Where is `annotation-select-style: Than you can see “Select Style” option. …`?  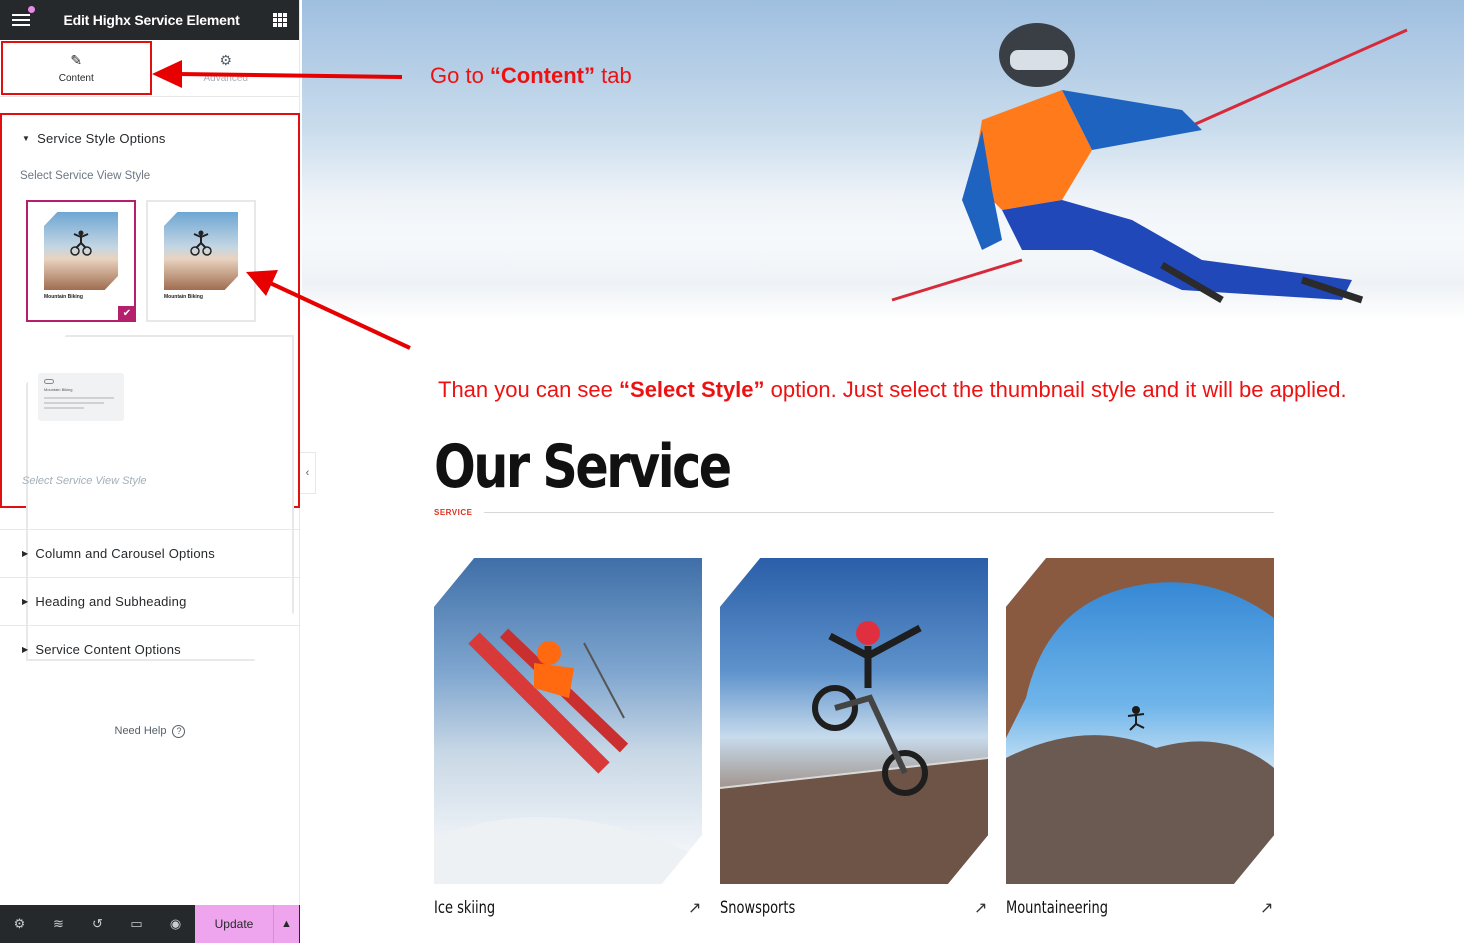
annotation-select-style: Than you can see “Select Style” option. … is located at coordinates (892, 389).